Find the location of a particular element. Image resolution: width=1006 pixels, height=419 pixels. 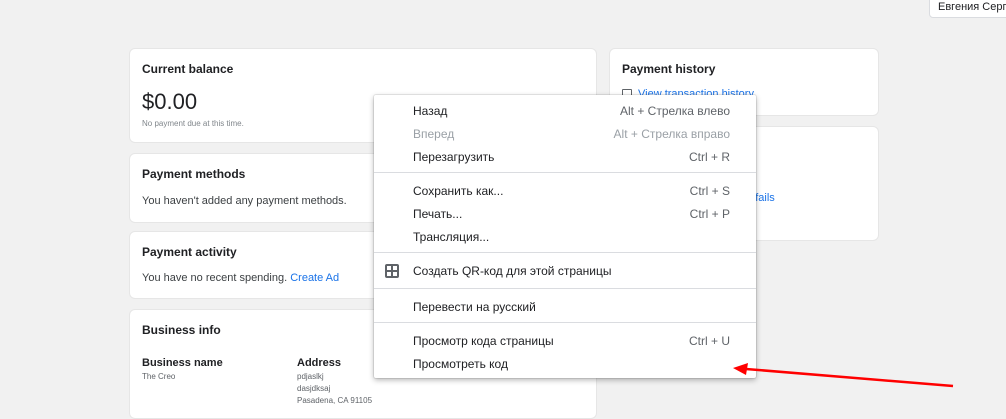

annotation-arrow is located at coordinates (843, 375).